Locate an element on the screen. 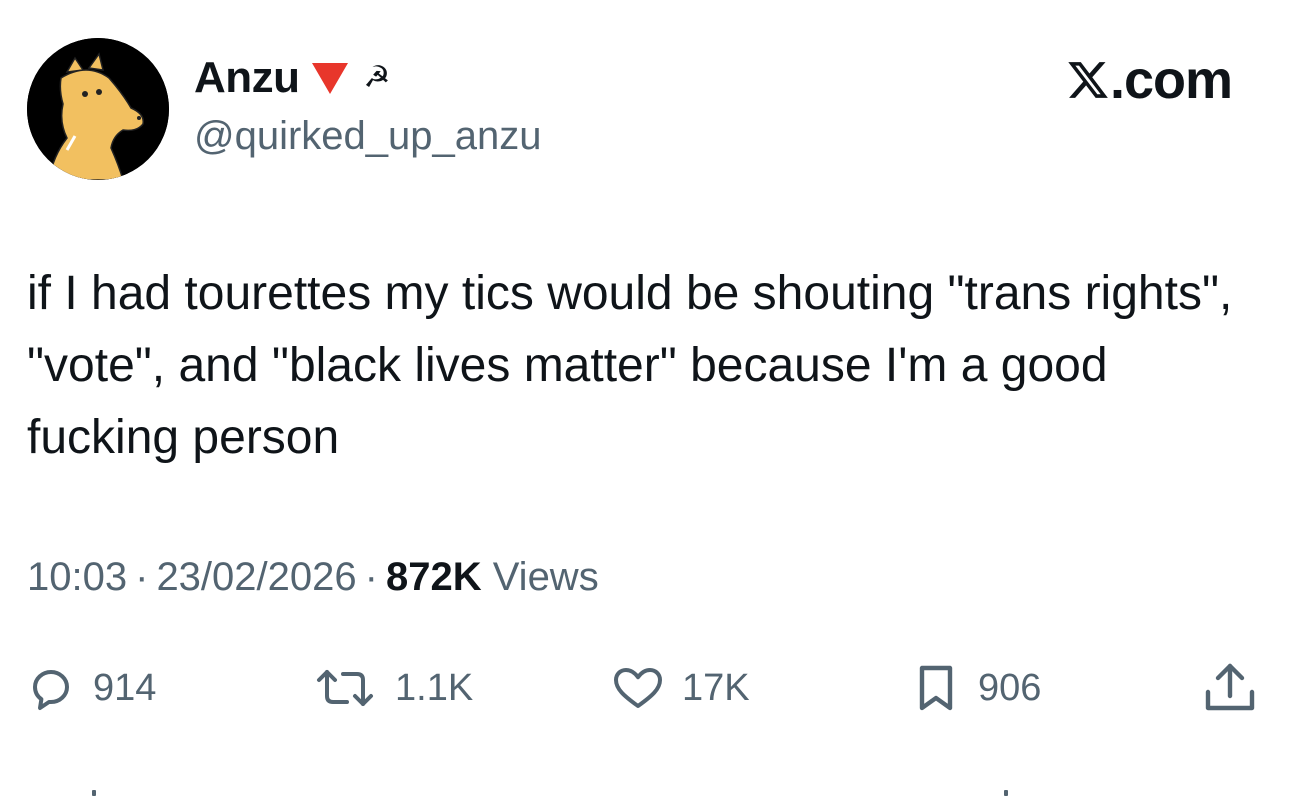  brand-domain: .com is located at coordinates (1171, 80).